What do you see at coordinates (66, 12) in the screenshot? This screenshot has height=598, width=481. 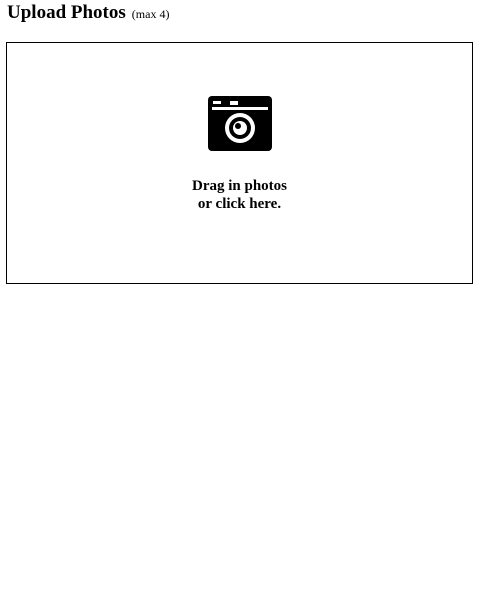 I see `page-title: Upload Photos` at bounding box center [66, 12].